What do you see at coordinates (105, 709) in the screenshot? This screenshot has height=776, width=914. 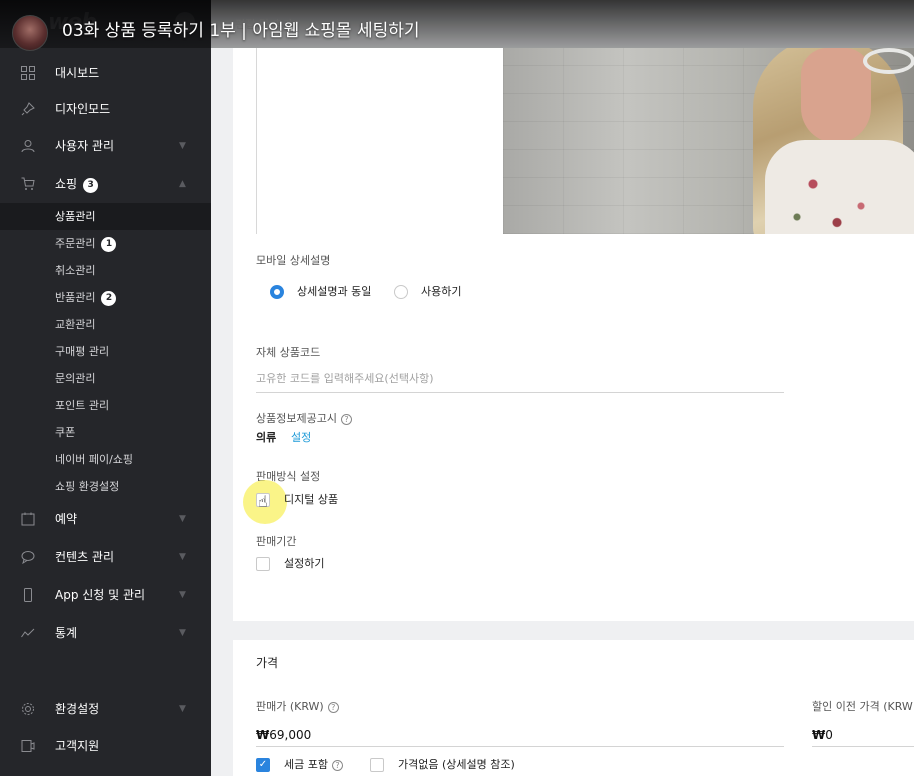 I see `sidebar-item-settings: 환경설정 ▼` at bounding box center [105, 709].